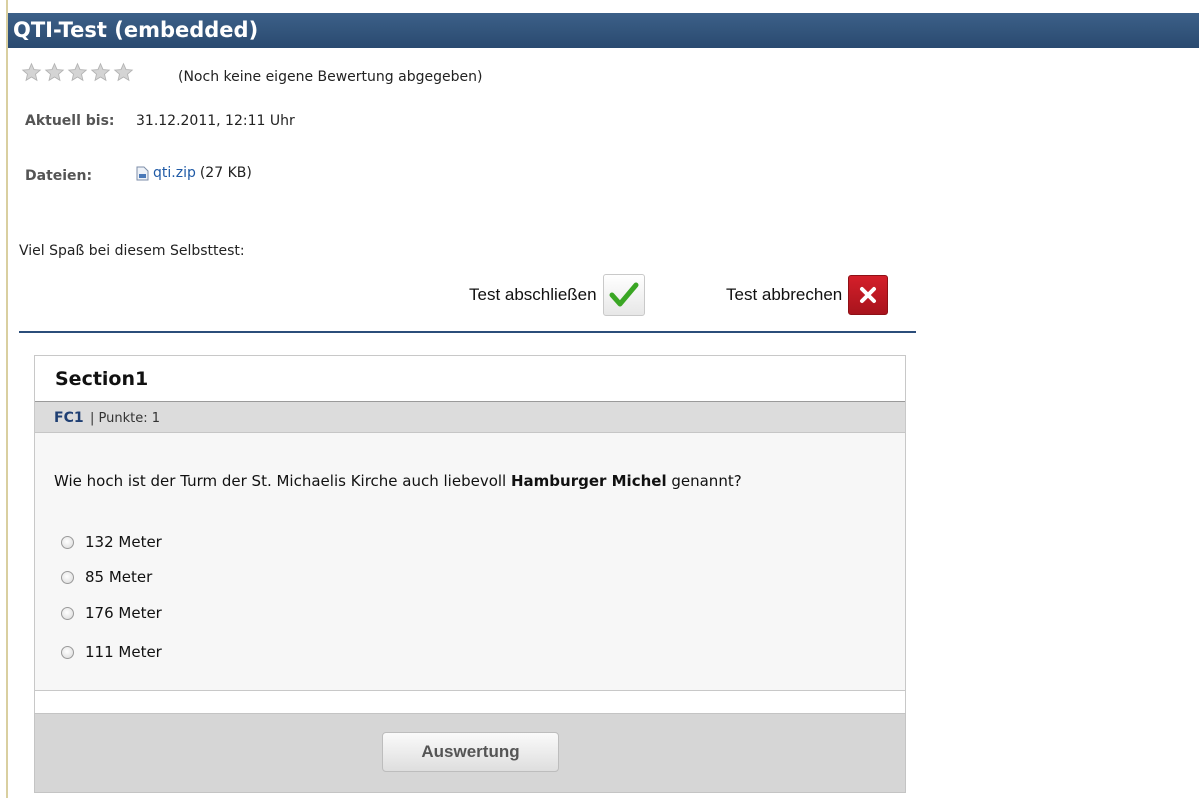  I want to click on current-until-value: 31.12.2011, 12:11 Uhr, so click(215, 121).